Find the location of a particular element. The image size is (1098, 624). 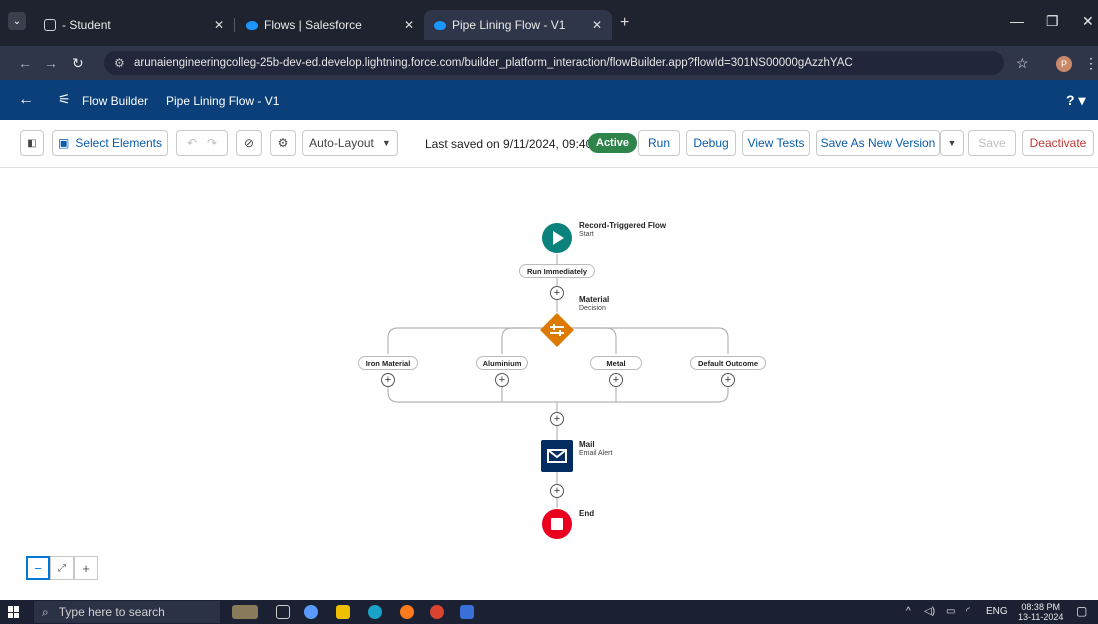

run-button: Run is located at coordinates (659, 143).